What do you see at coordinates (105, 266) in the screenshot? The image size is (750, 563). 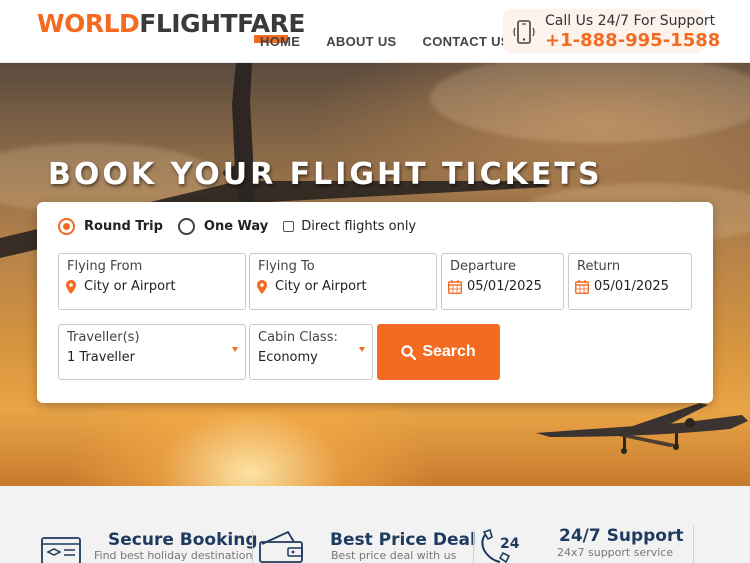 I see `flying-from-label: Flying From` at bounding box center [105, 266].